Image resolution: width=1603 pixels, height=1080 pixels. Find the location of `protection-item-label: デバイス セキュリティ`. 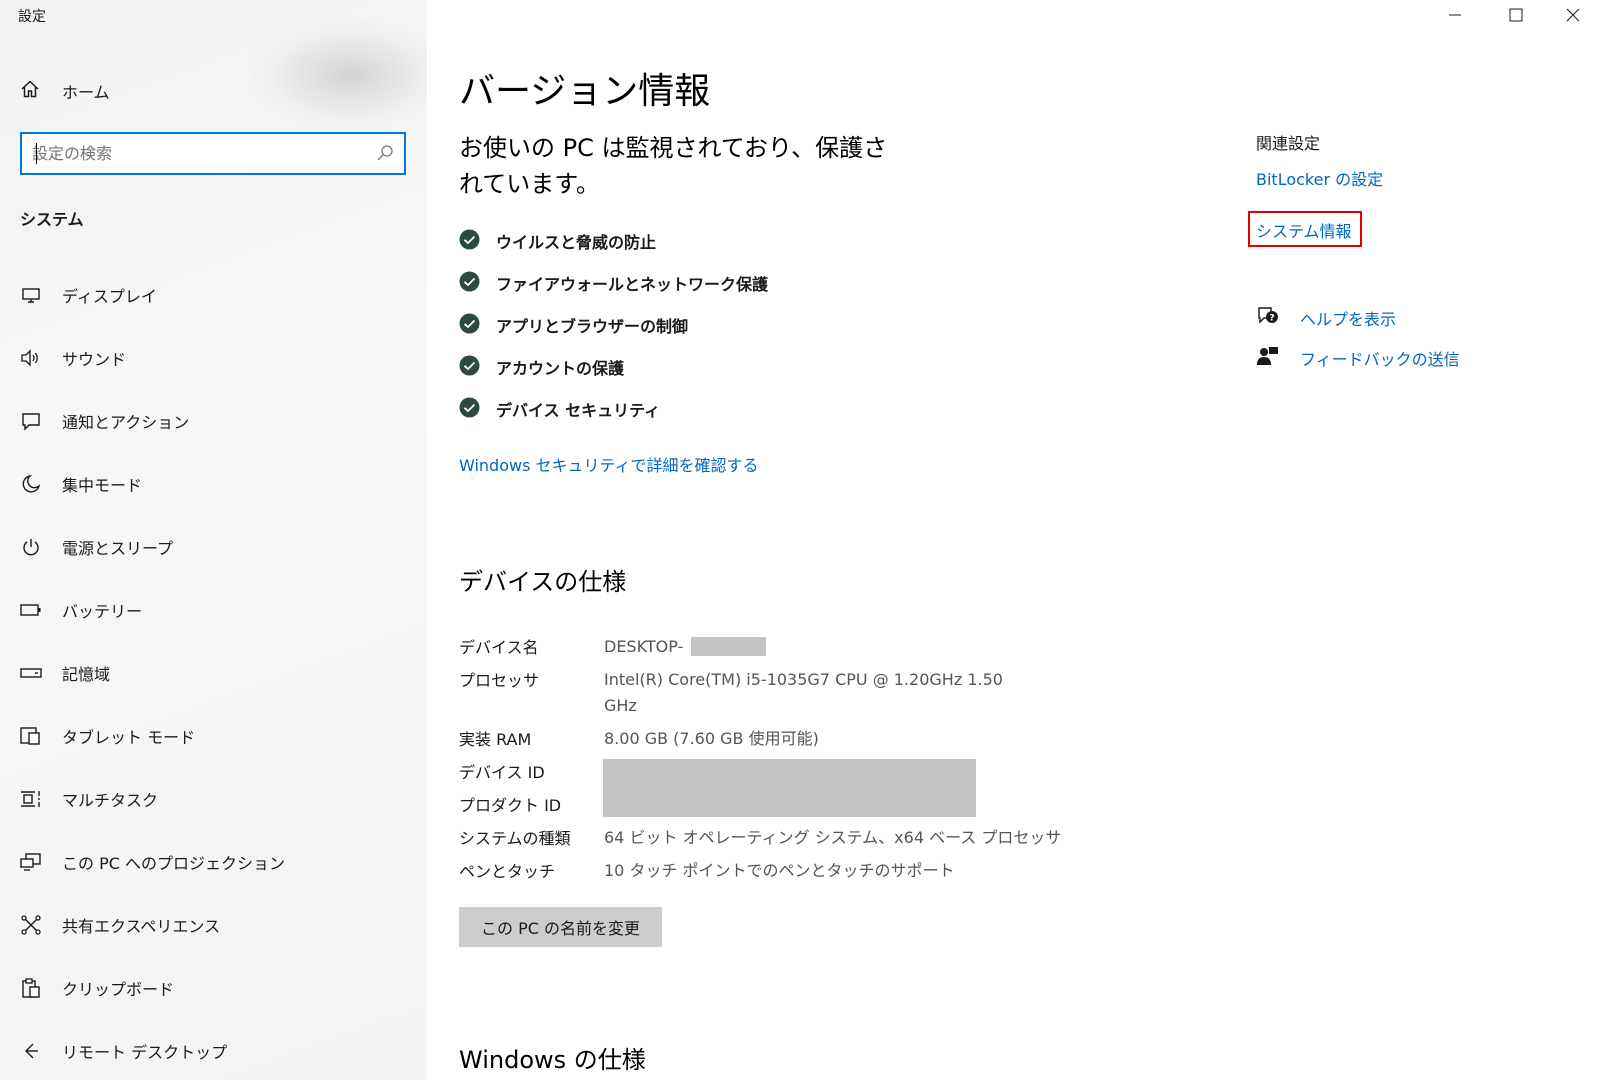

protection-item-label: デバイス セキュリティ is located at coordinates (578, 410).